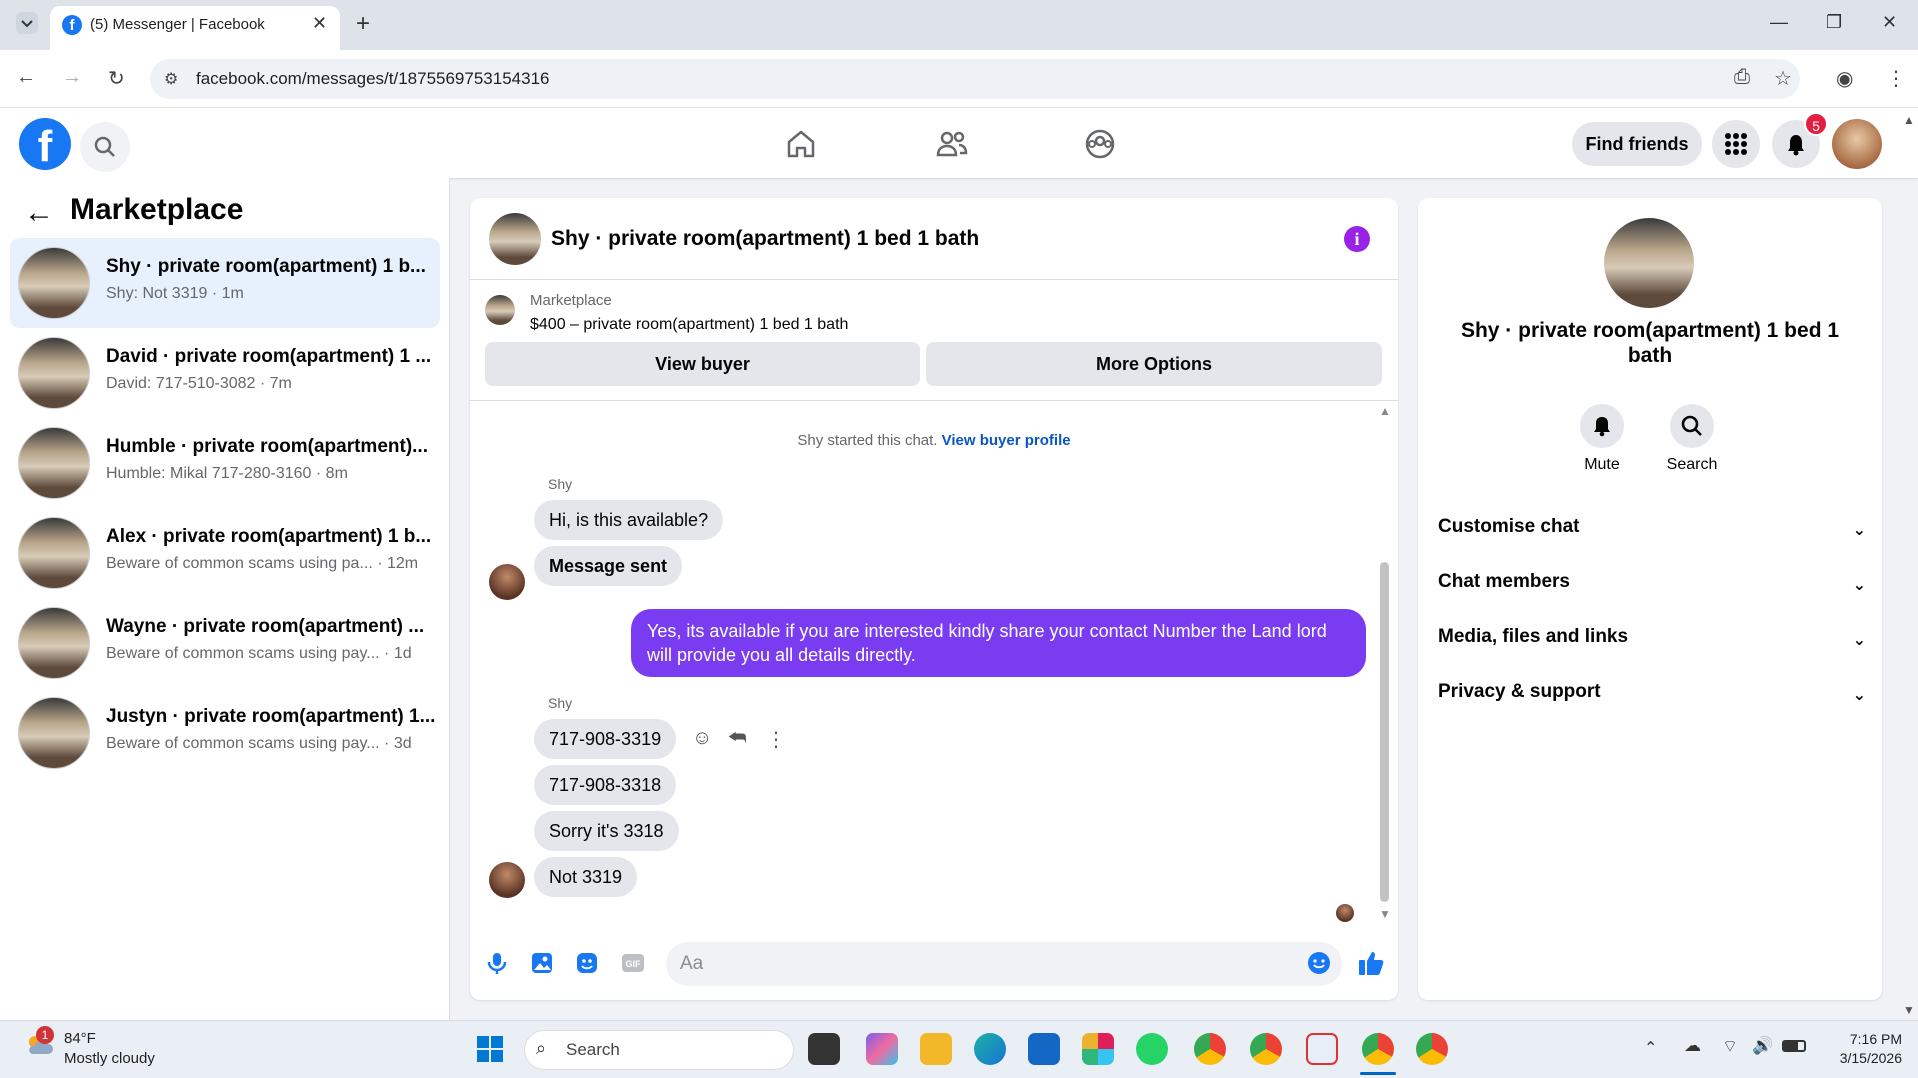  I want to click on url-text: facebook.com/messages/t/1875569753154316, so click(372, 79).